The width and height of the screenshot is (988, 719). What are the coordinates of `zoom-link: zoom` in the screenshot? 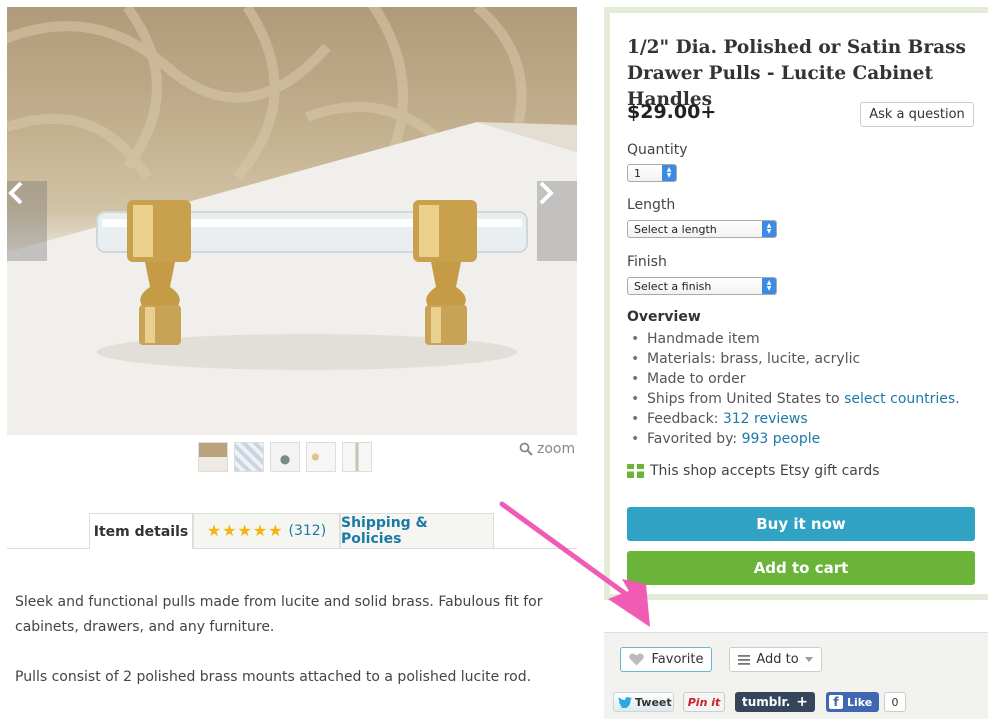 It's located at (547, 449).